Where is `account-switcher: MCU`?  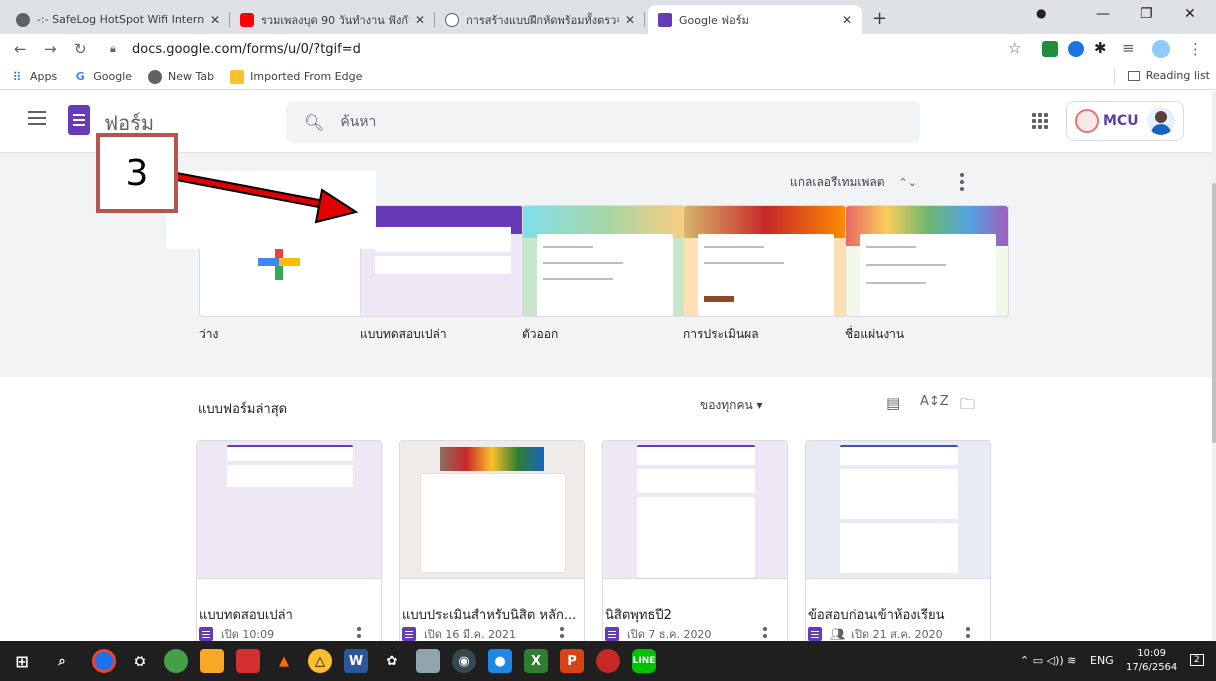 account-switcher: MCU is located at coordinates (1125, 121).